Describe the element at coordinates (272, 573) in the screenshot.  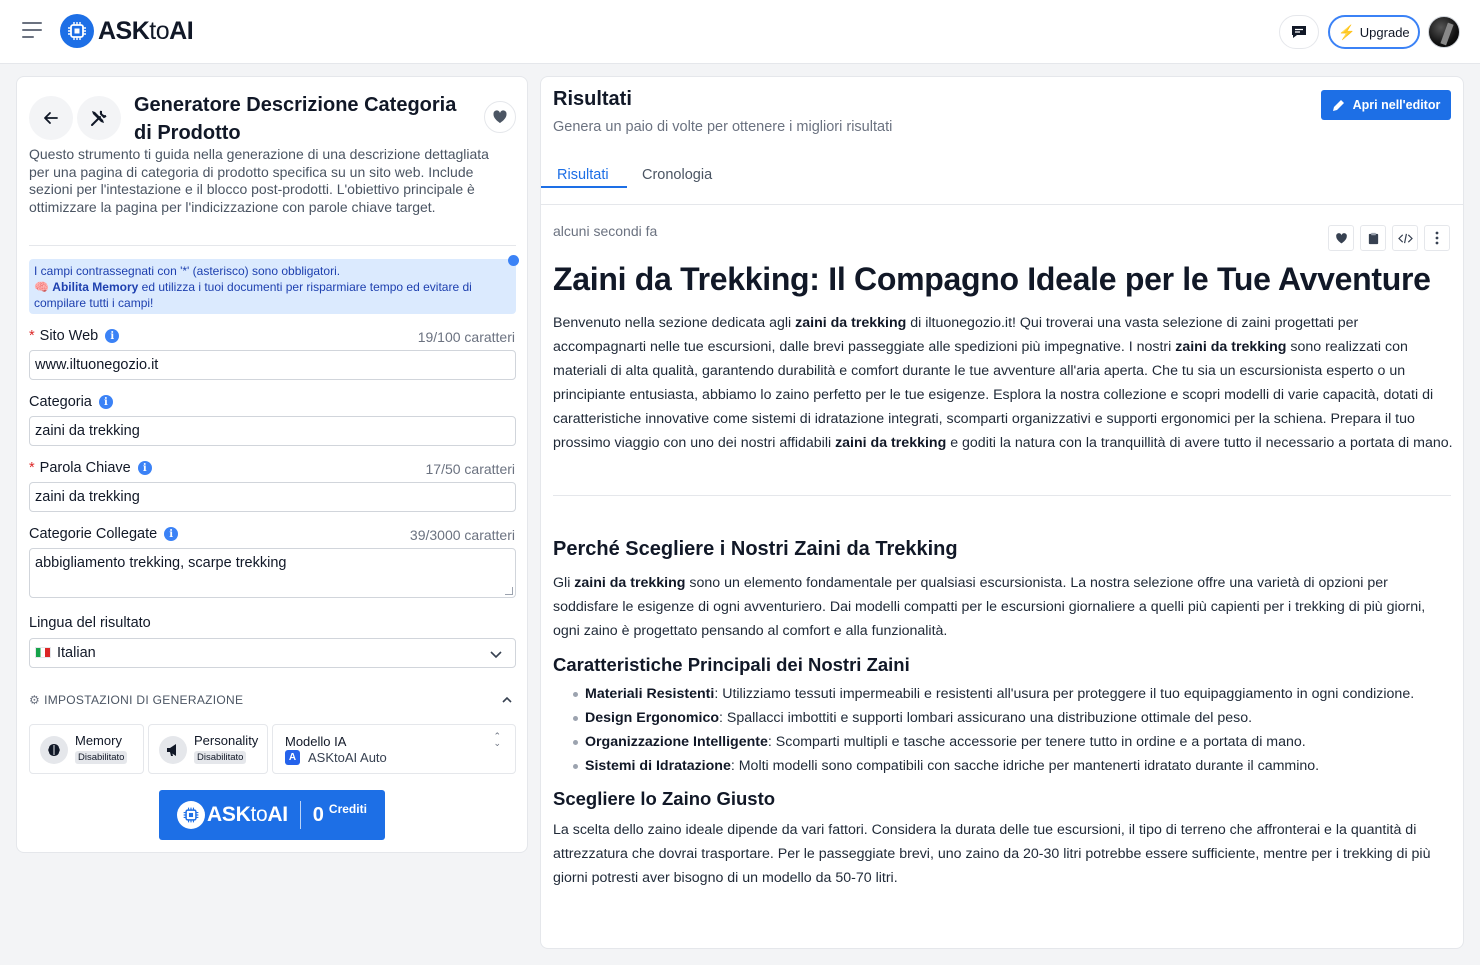
I see `categorie-collegate-textarea: abbigliamento trekking, scarpe trekking` at that location.